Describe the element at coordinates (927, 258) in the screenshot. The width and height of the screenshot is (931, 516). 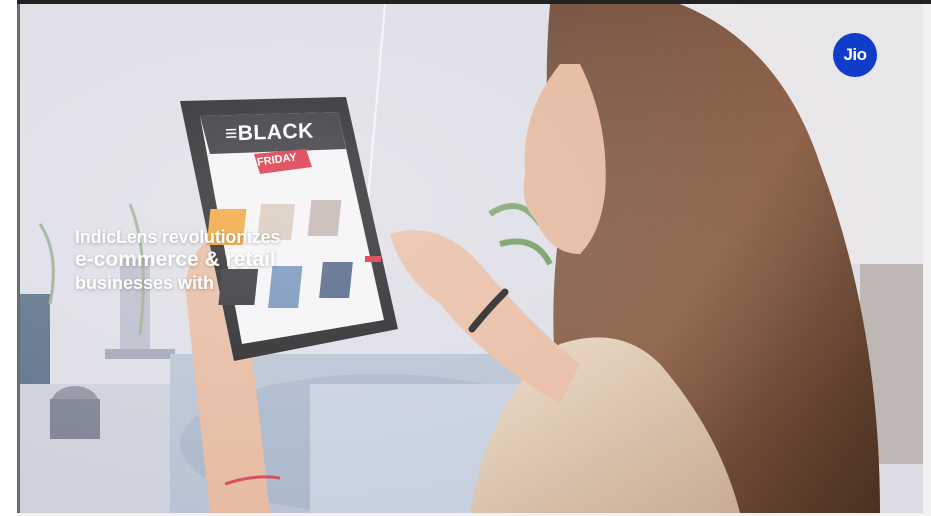
I see `right-border` at that location.